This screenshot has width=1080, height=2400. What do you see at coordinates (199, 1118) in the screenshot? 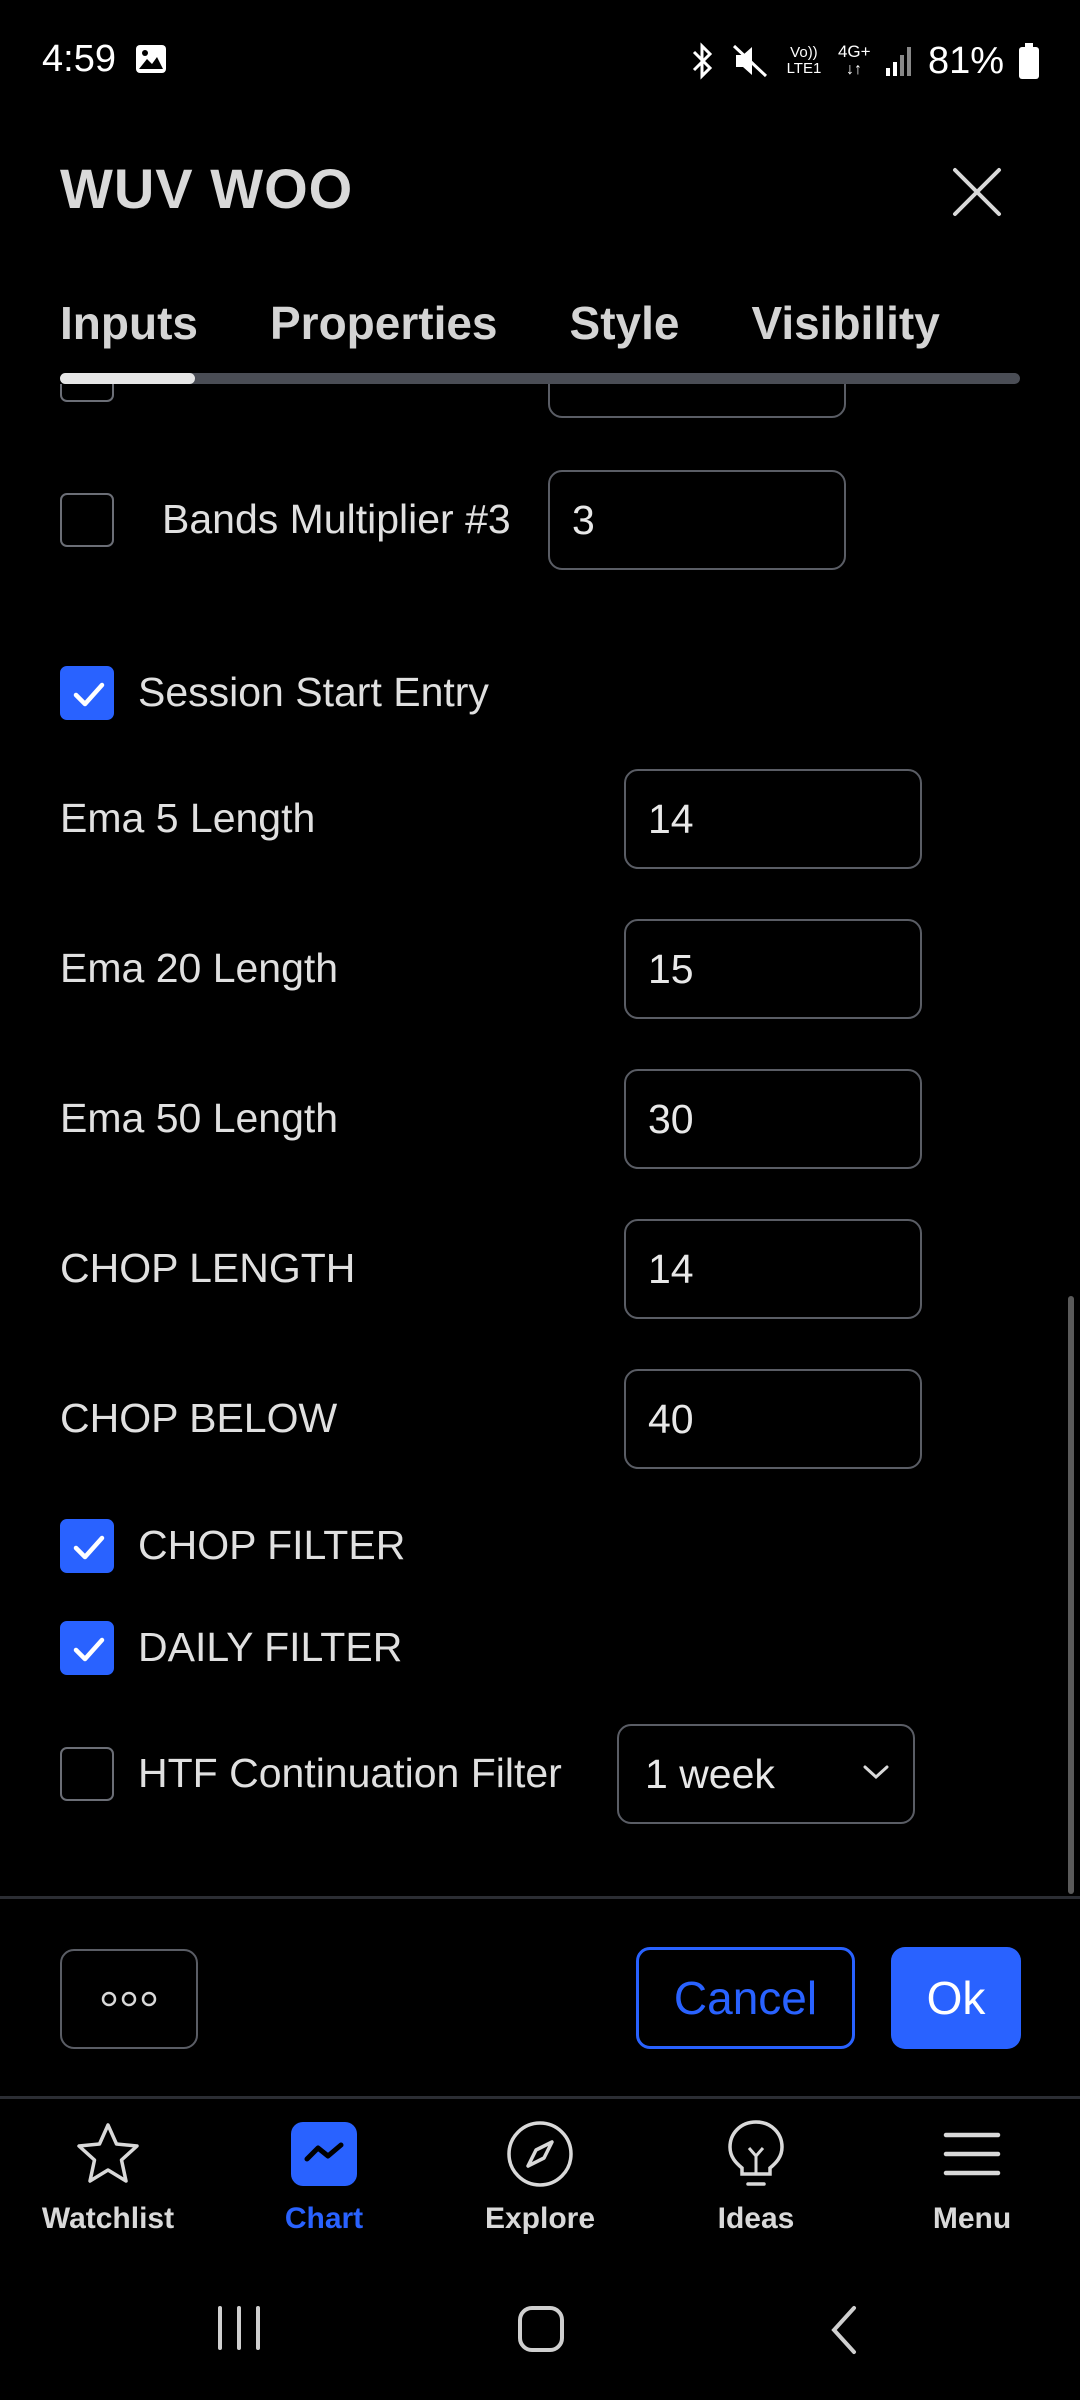
I see `ema50-label: Ema 50 Length` at bounding box center [199, 1118].